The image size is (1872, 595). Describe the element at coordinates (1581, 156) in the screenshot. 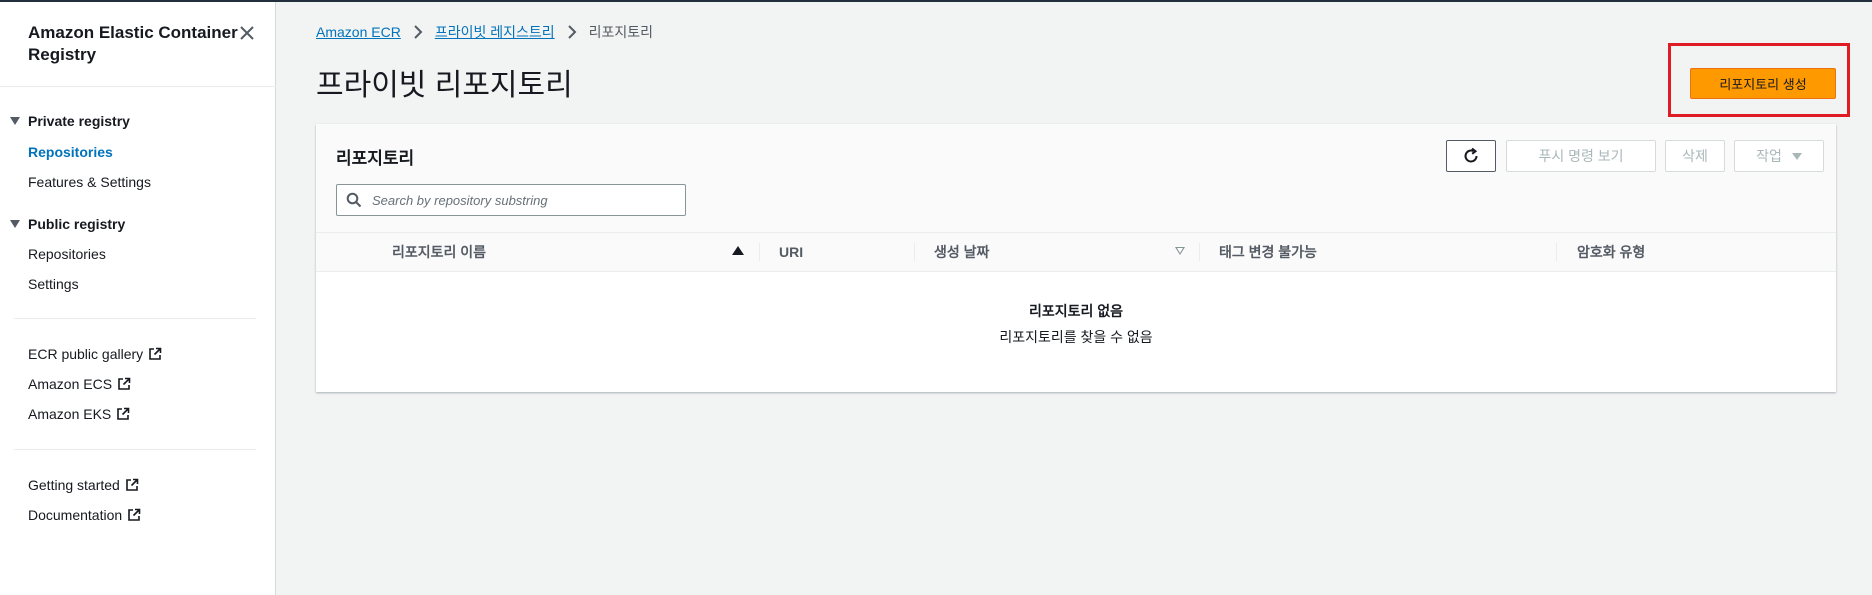

I see `view-push-commands-button: 푸시 명령 보기` at that location.